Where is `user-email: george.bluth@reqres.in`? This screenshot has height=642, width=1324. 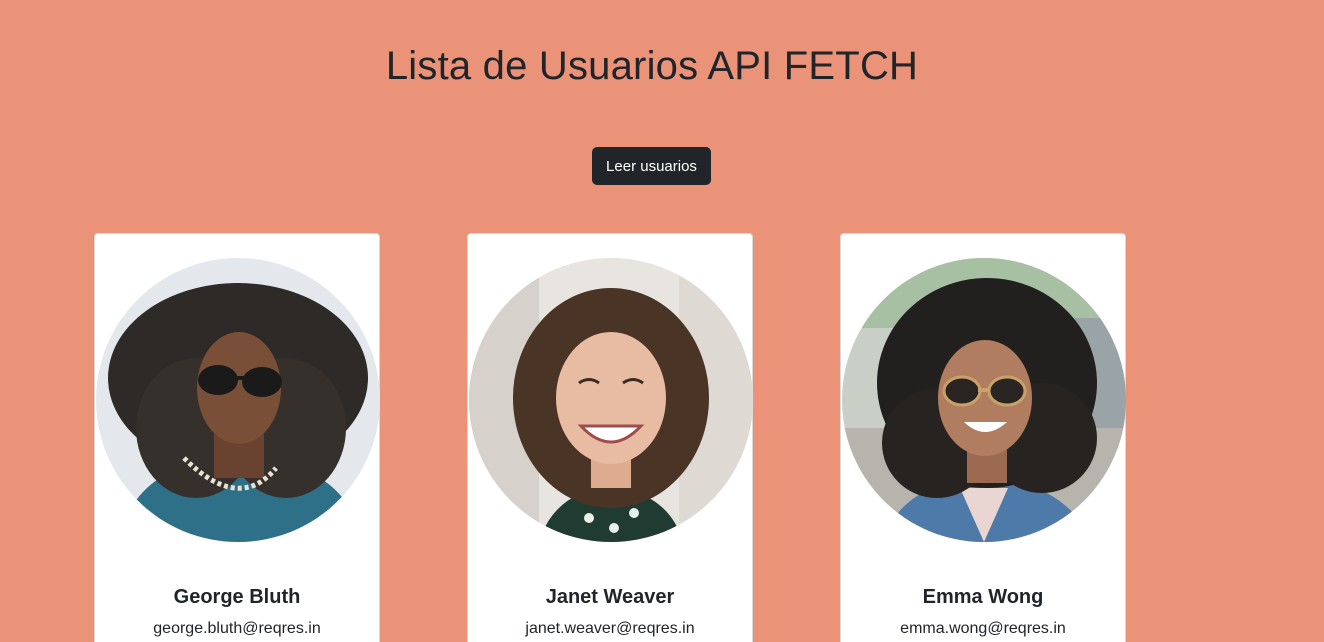 user-email: george.bluth@reqres.in is located at coordinates (237, 628).